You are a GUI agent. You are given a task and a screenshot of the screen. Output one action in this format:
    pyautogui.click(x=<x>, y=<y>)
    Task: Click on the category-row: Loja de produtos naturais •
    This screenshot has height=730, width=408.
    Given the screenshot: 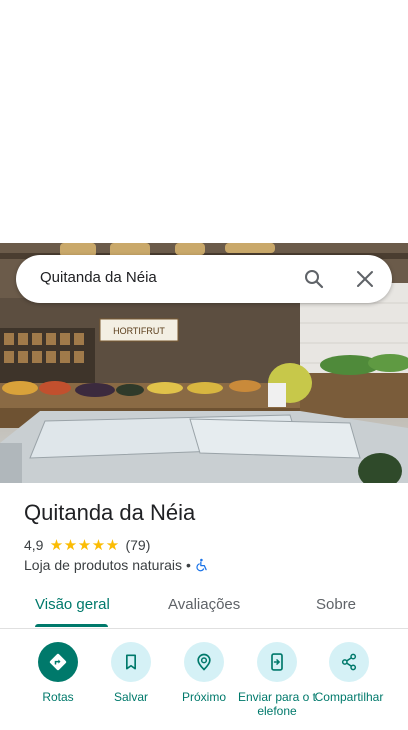 What is the action you would take?
    pyautogui.click(x=116, y=565)
    